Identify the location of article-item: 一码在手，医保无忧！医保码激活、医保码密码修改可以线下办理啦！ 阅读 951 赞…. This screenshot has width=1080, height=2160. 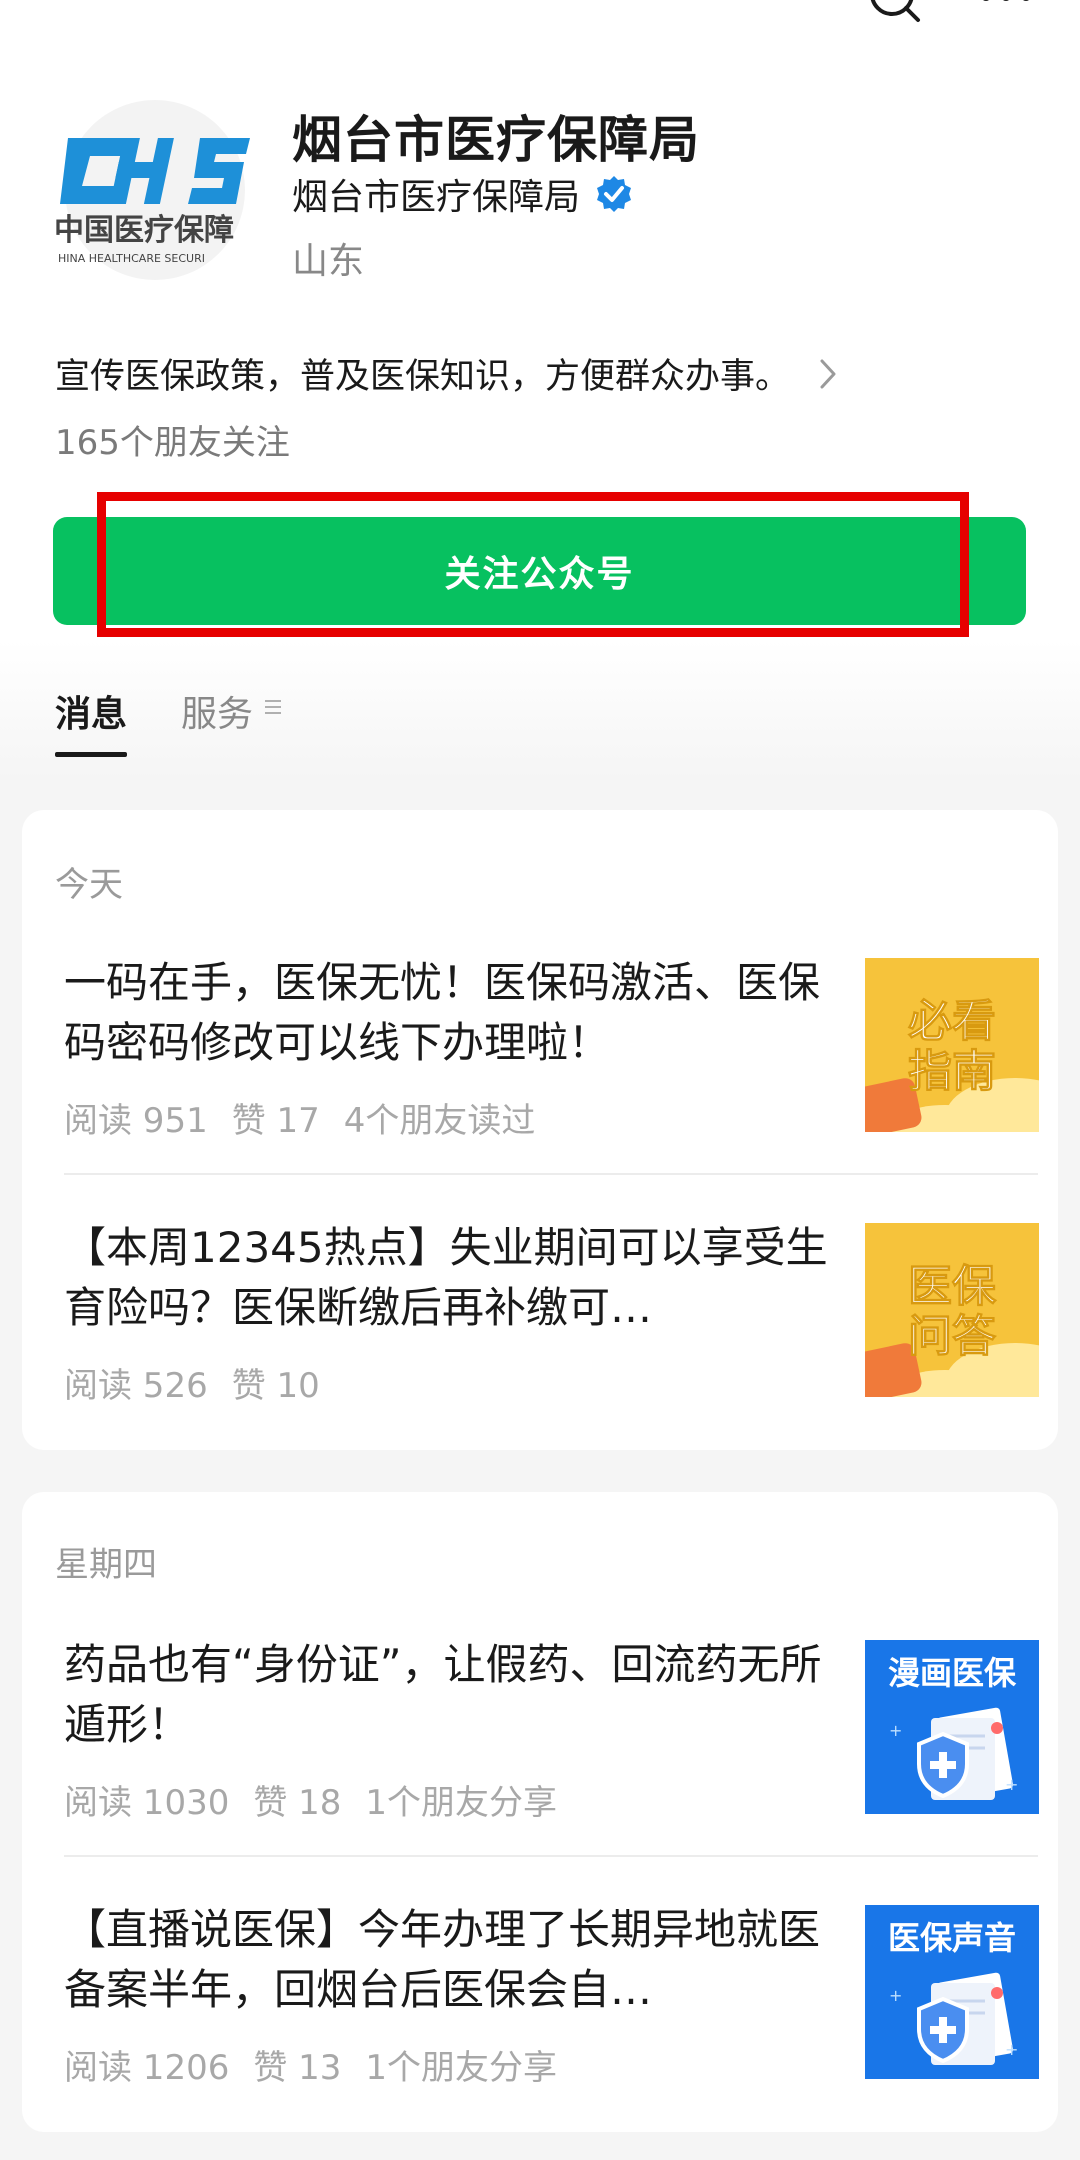
(551, 1048).